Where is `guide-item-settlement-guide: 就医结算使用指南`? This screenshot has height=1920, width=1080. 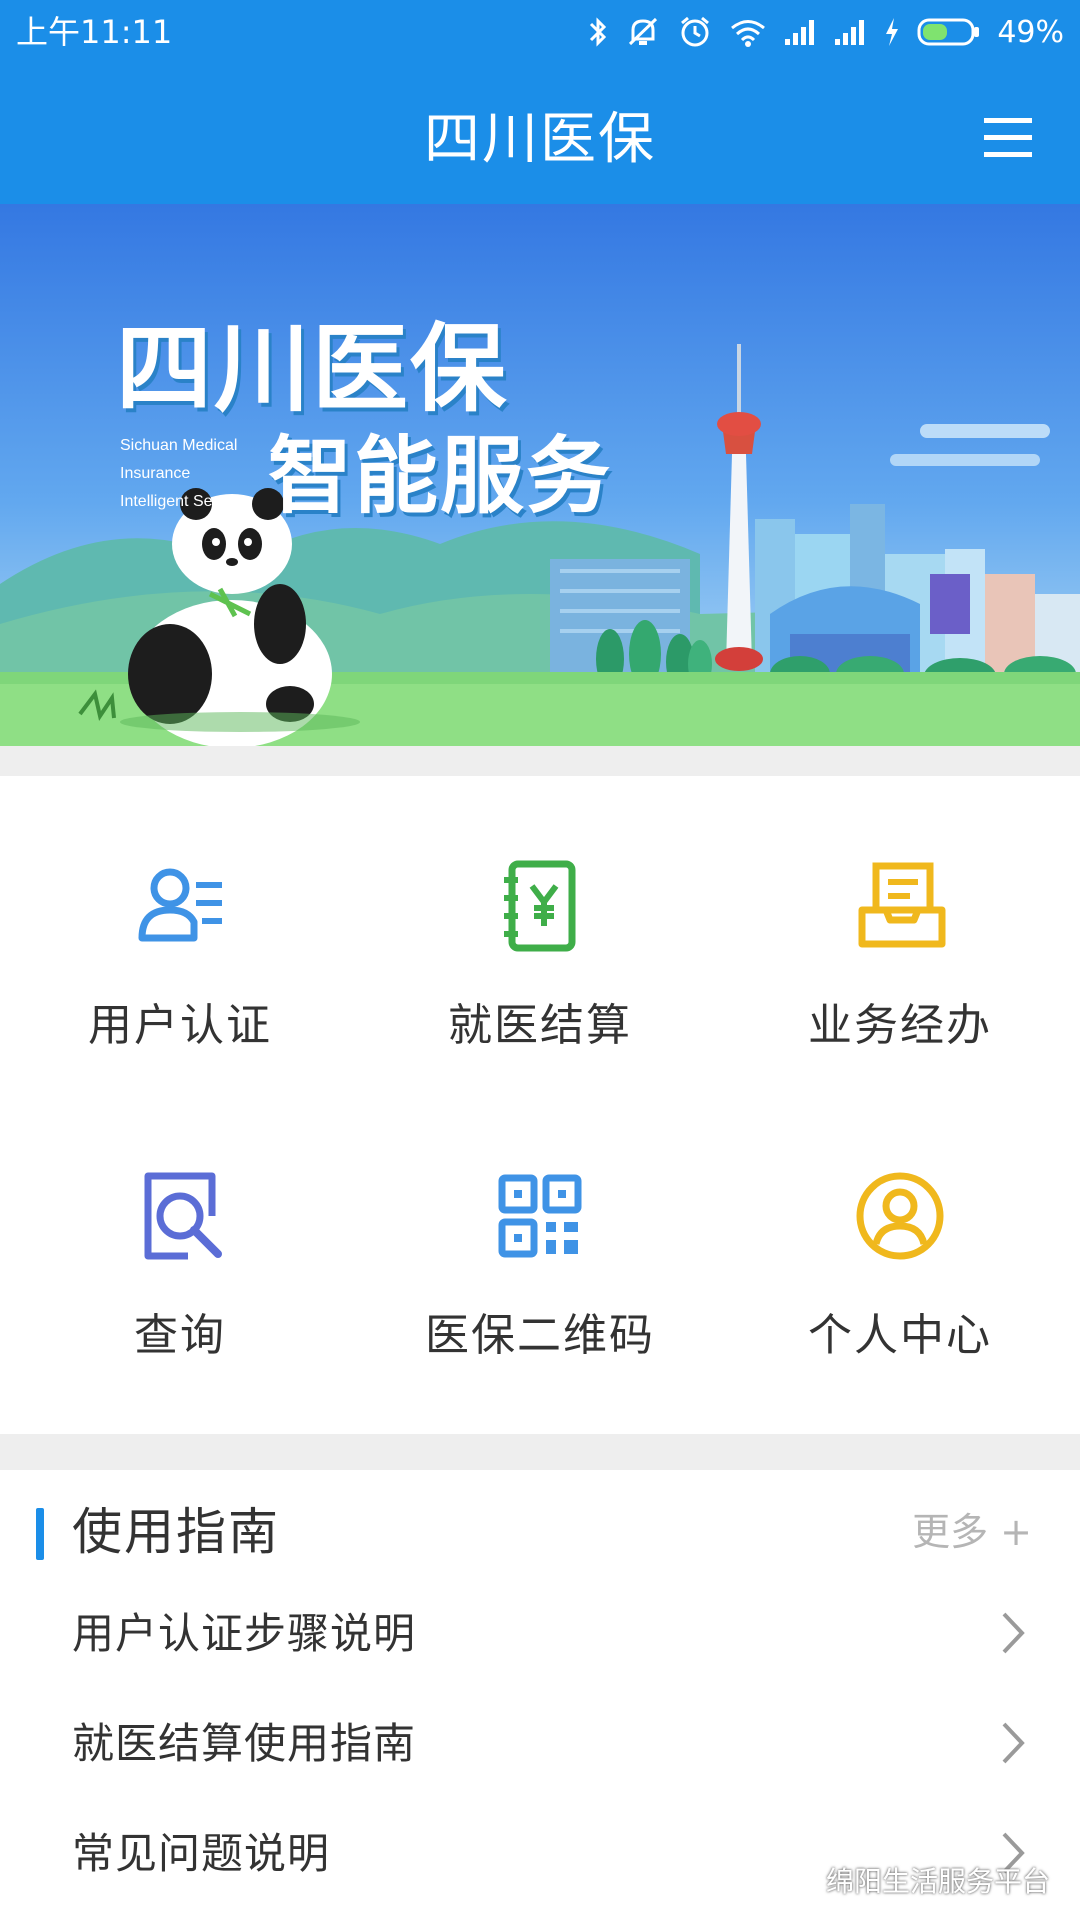 guide-item-settlement-guide: 就医结算使用指南 is located at coordinates (540, 1745).